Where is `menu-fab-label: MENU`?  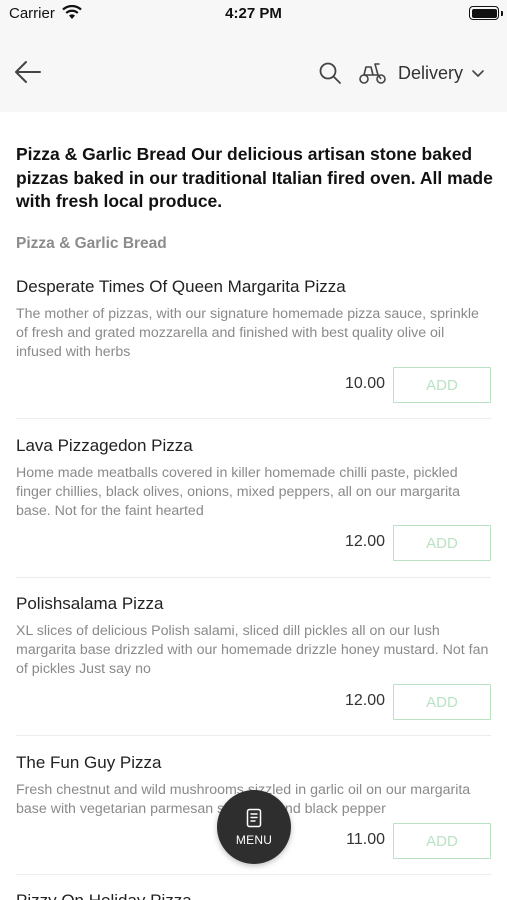 menu-fab-label: MENU is located at coordinates (254, 839).